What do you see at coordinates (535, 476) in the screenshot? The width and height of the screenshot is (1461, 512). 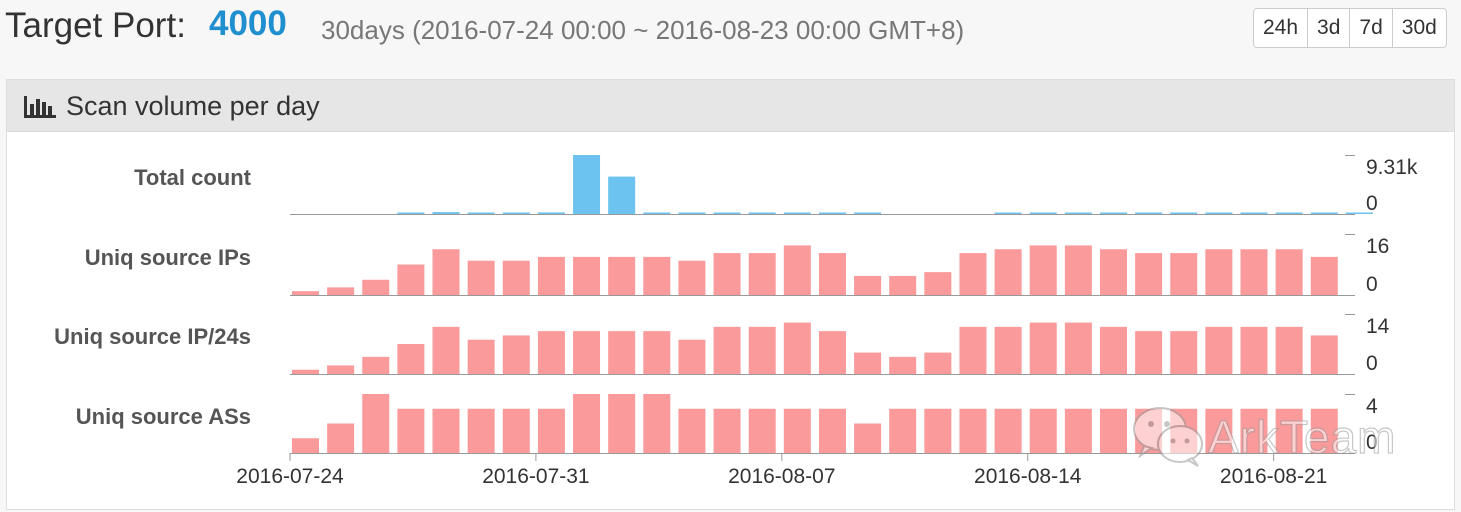 I see `x-tick-label: 2016-07-31` at bounding box center [535, 476].